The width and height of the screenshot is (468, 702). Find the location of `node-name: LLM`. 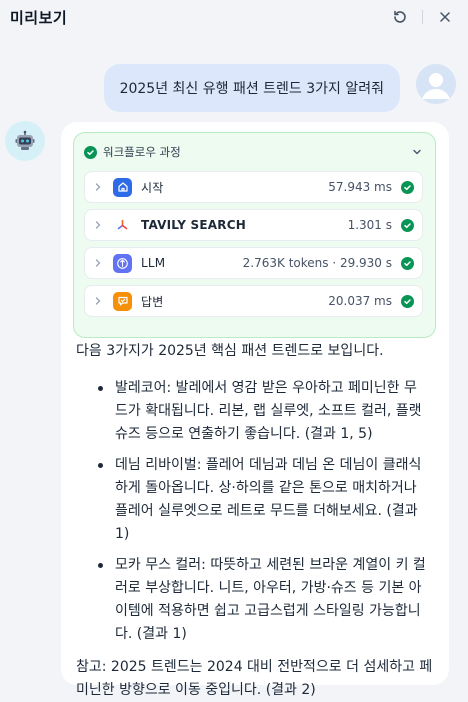

node-name: LLM is located at coordinates (153, 263).